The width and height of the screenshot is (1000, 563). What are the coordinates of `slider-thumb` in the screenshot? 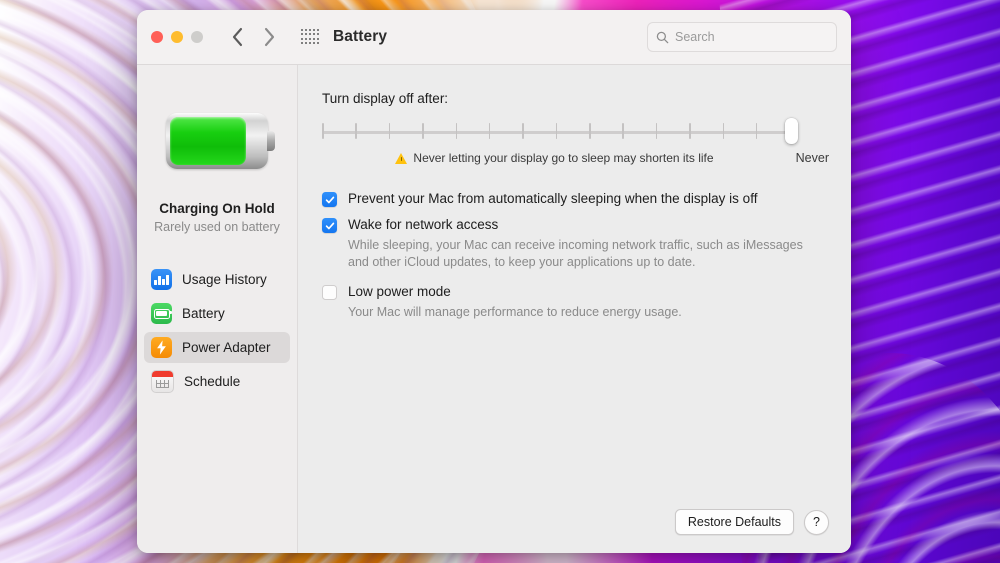 It's located at (791, 131).